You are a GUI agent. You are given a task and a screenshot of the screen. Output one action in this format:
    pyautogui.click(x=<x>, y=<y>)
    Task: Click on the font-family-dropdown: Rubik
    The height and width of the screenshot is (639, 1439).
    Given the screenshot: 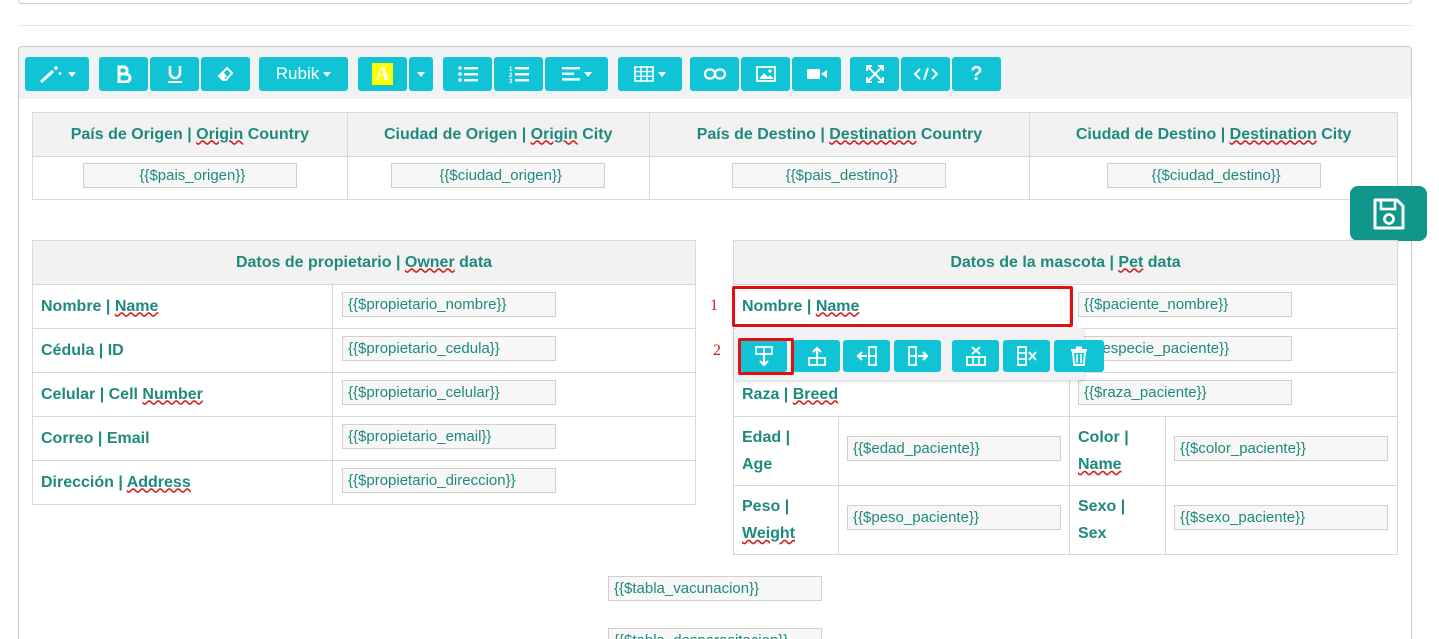 What is the action you would take?
    pyautogui.click(x=303, y=74)
    